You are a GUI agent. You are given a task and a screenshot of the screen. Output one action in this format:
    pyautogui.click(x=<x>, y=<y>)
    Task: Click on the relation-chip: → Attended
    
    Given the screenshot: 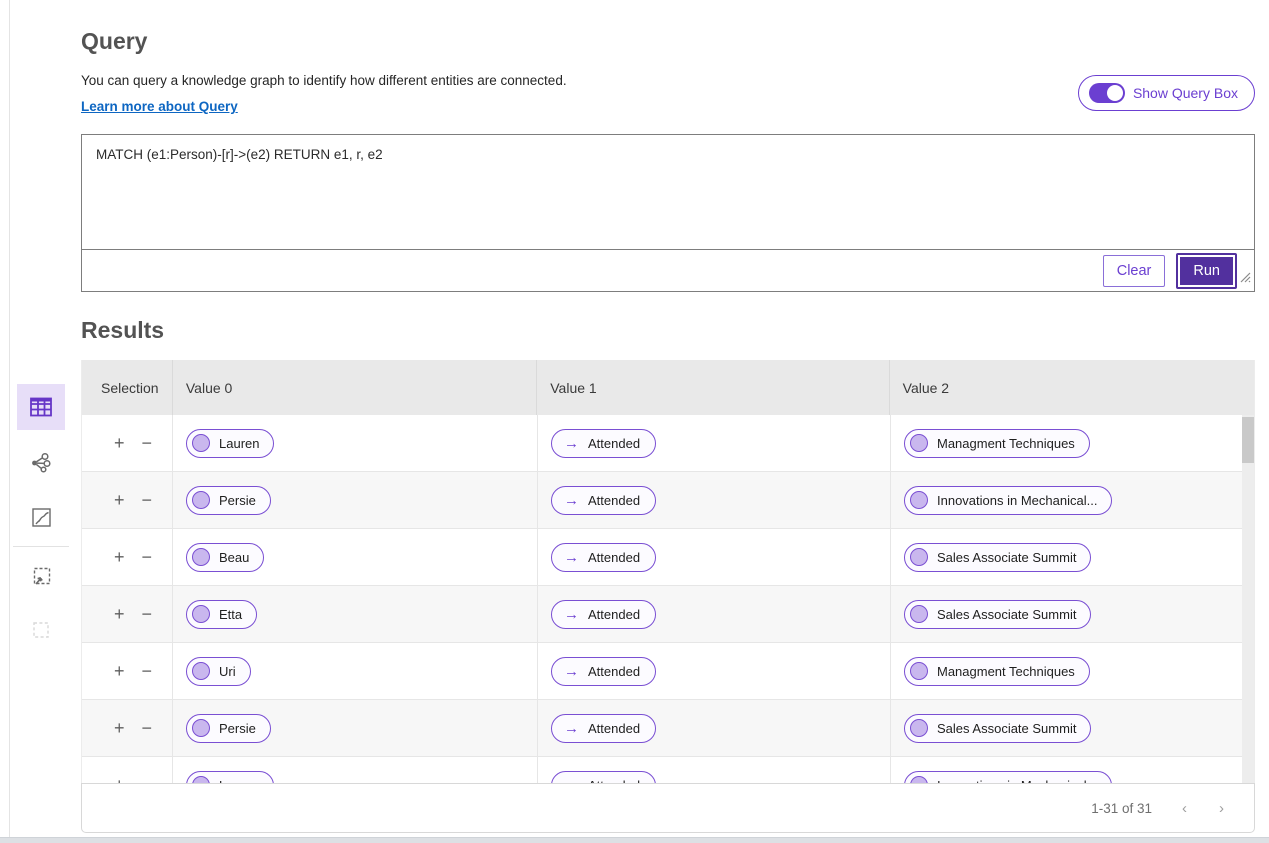 What is the action you would take?
    pyautogui.click(x=604, y=614)
    